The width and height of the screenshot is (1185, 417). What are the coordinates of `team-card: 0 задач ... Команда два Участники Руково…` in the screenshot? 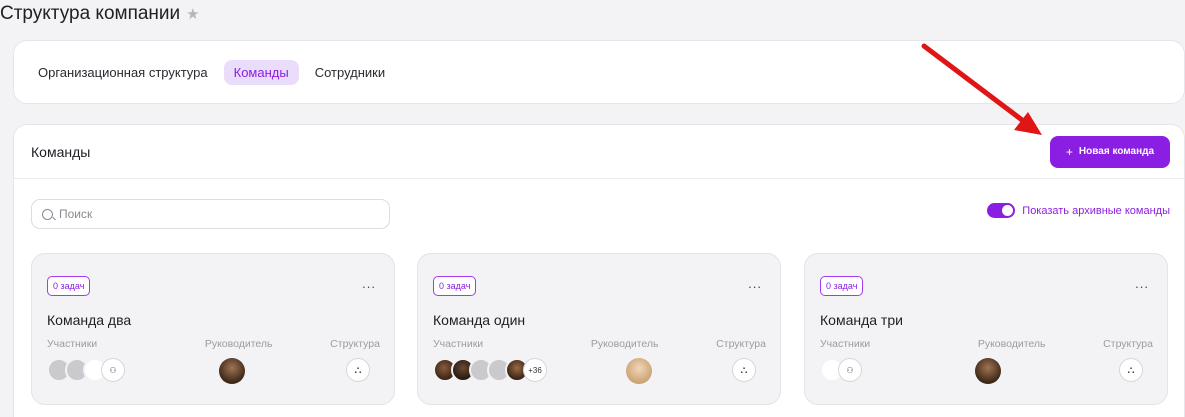 It's located at (213, 329).